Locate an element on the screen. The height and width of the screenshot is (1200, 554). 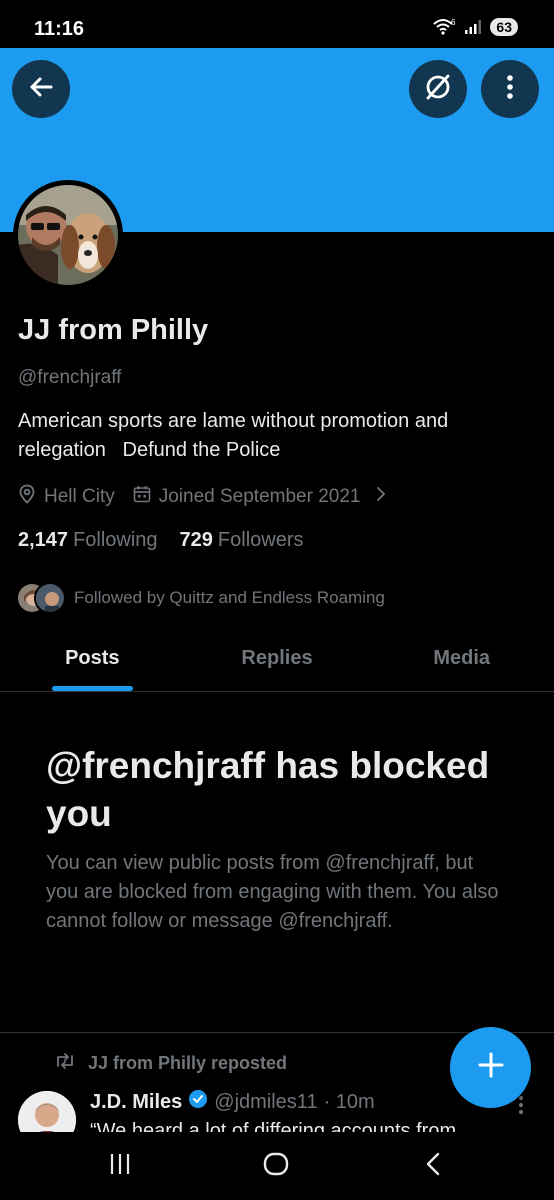
slashed-circle-icon is located at coordinates (438, 89).